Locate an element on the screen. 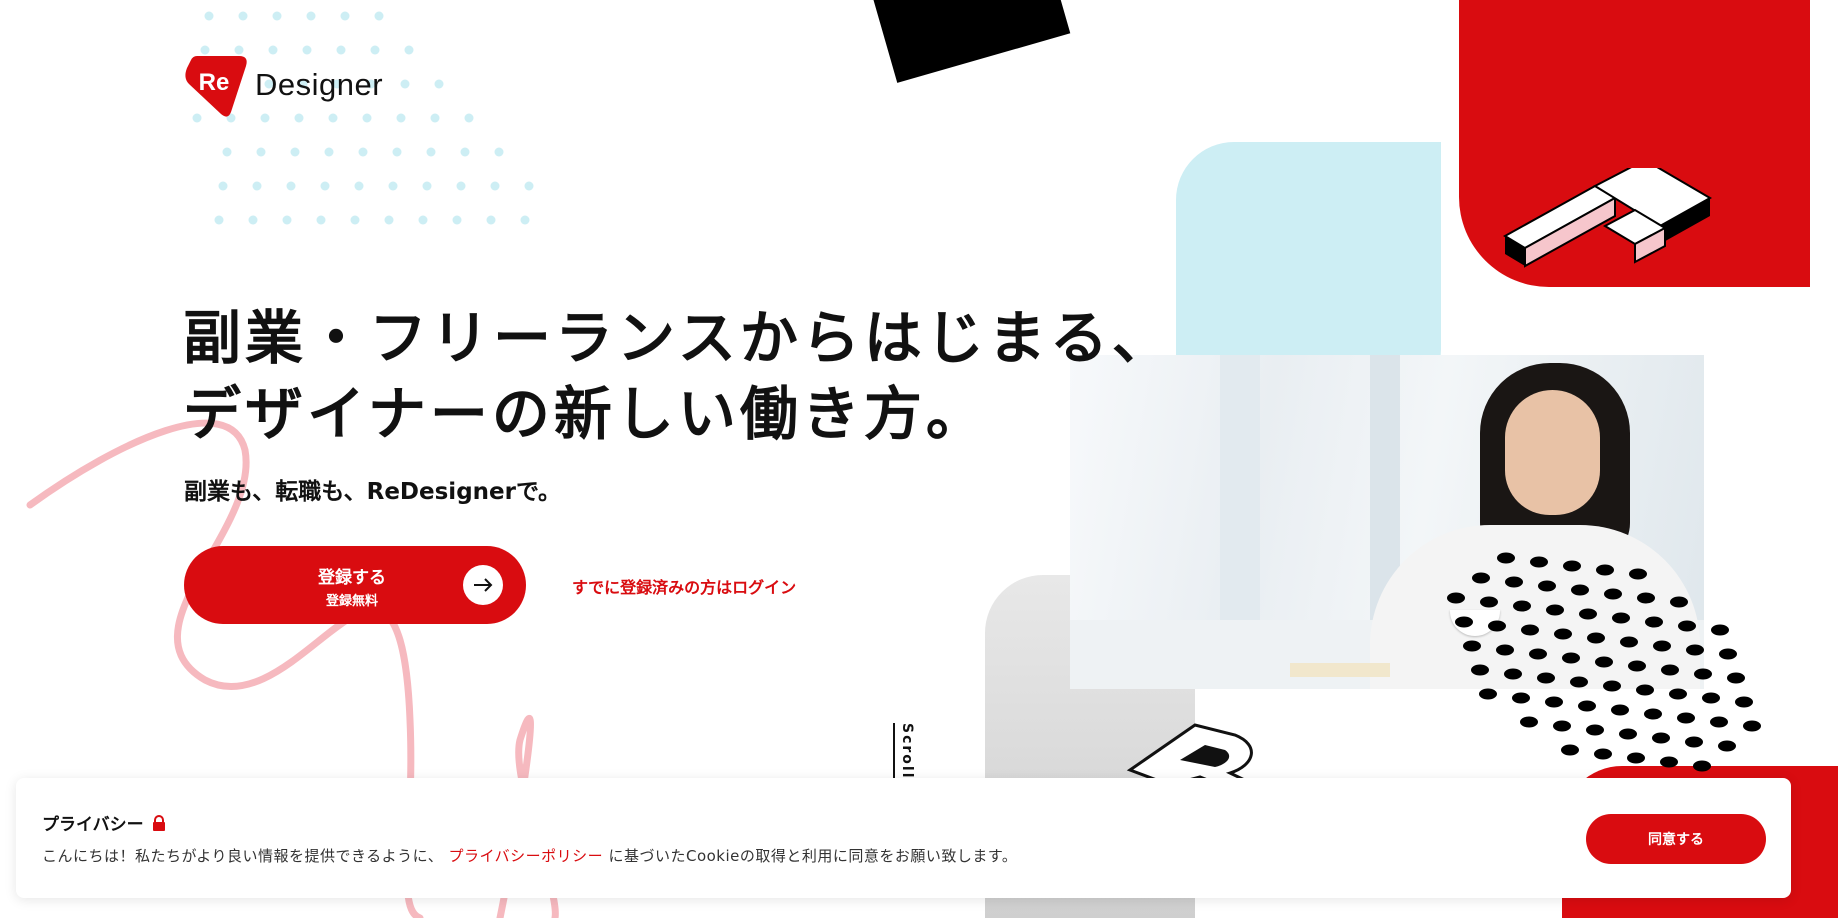 This screenshot has width=1838, height=918. scroll-indicator-line is located at coordinates (894, 753).